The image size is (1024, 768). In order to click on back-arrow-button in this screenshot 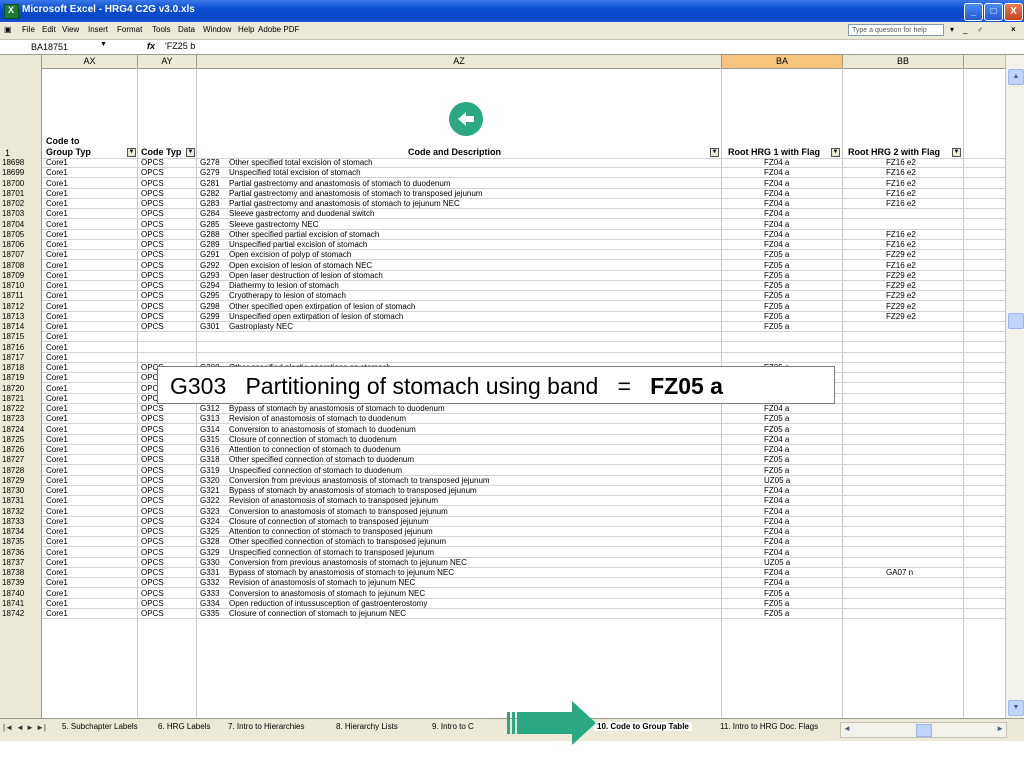, I will do `click(466, 119)`.